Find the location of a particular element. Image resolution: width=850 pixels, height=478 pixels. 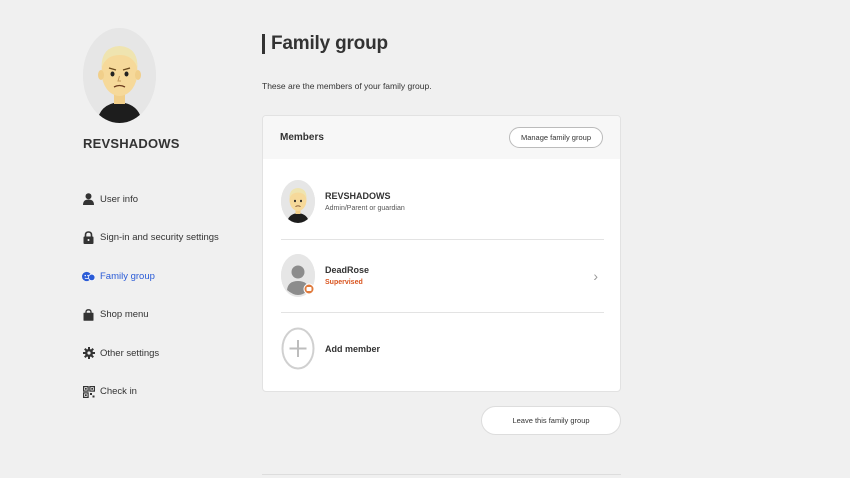

title-accent-bar is located at coordinates (263, 44).